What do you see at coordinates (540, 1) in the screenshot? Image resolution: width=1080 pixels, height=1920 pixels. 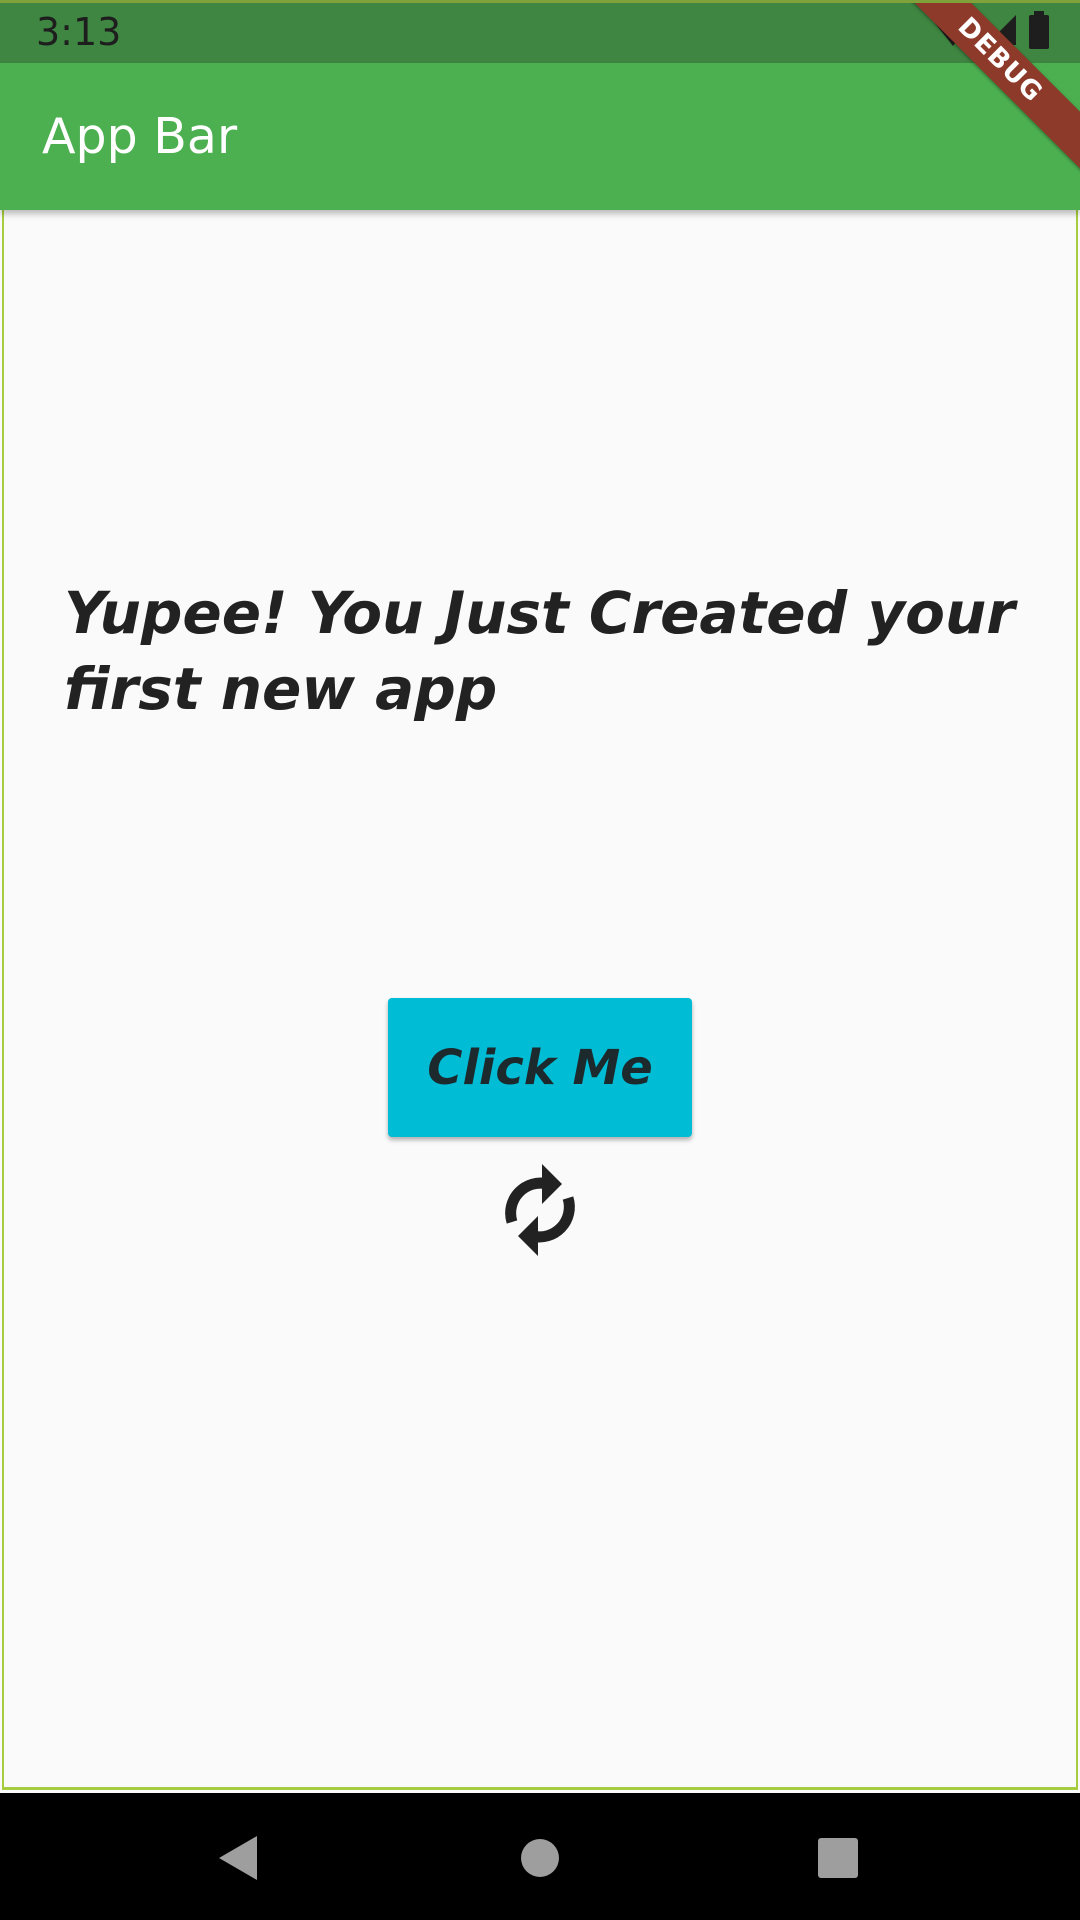 I see `frame-border` at bounding box center [540, 1].